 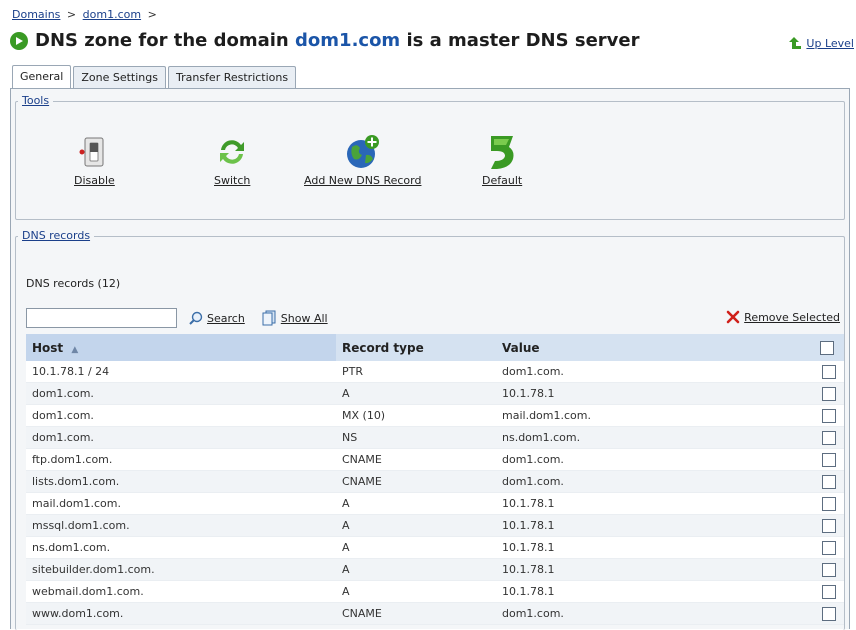 I want to click on table-row: mssql.dom1.com. A 10.1.78.1, so click(x=435, y=525).